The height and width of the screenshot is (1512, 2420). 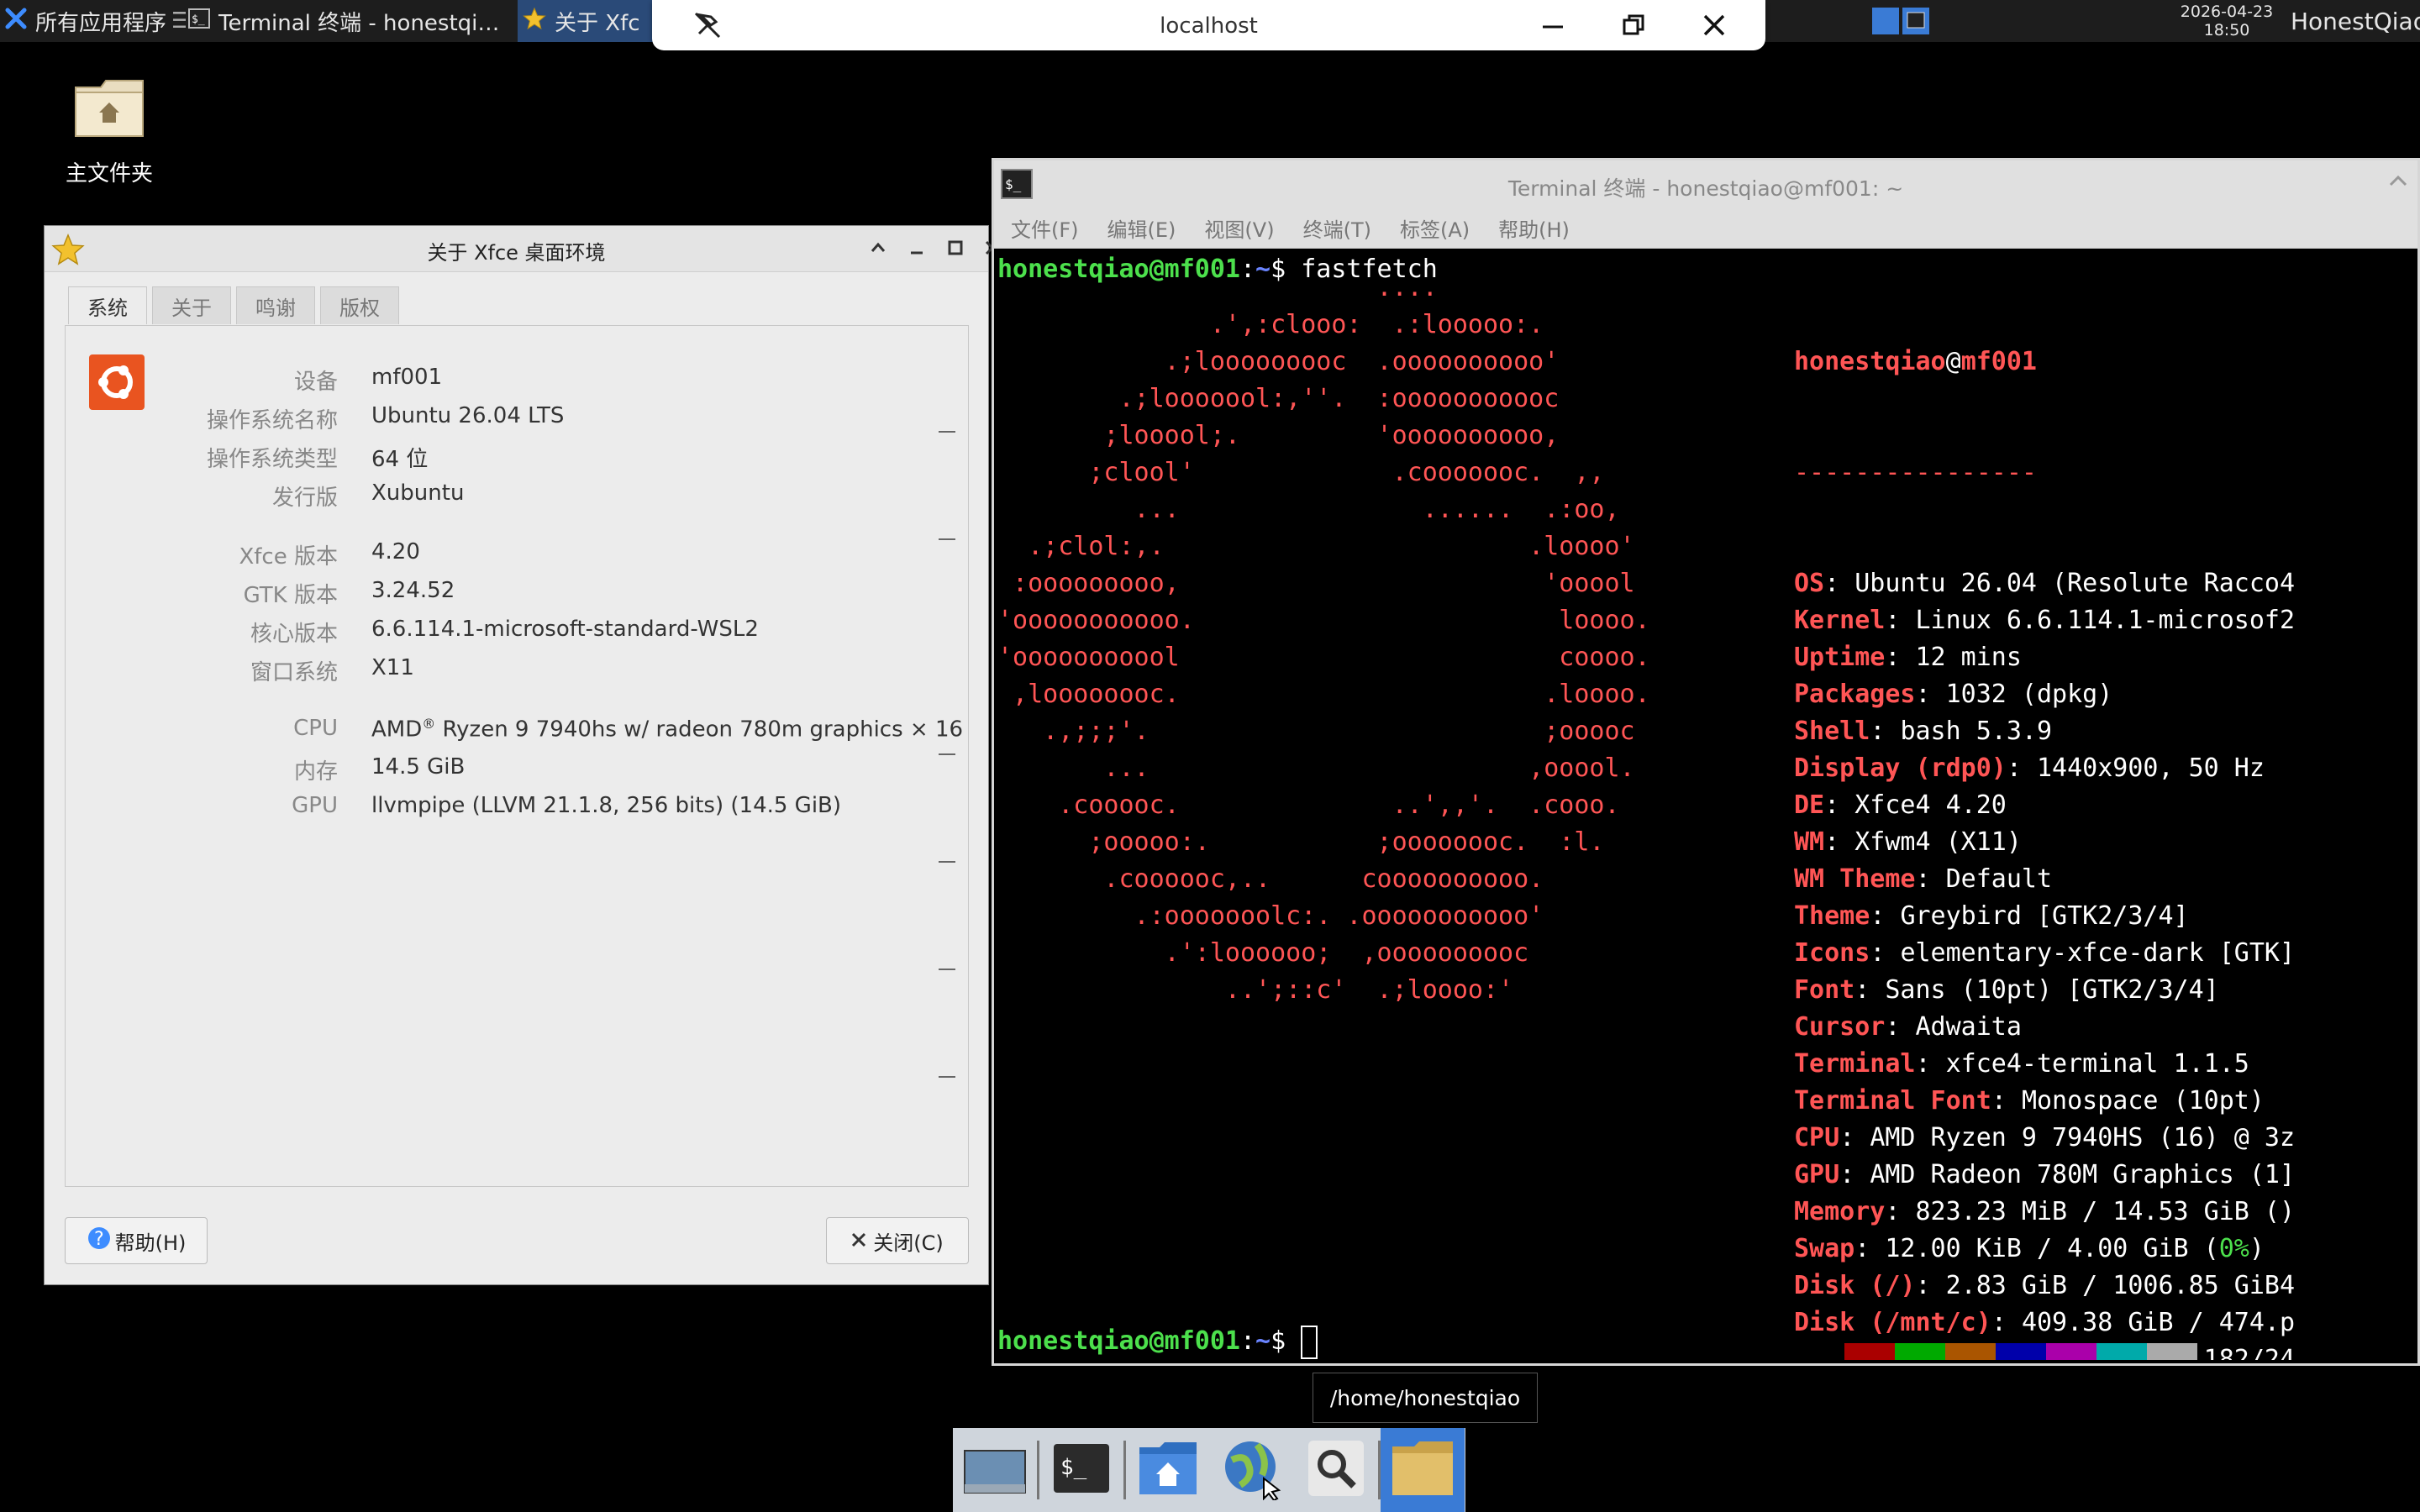 What do you see at coordinates (1168, 1470) in the screenshot?
I see `home-folder-launcher` at bounding box center [1168, 1470].